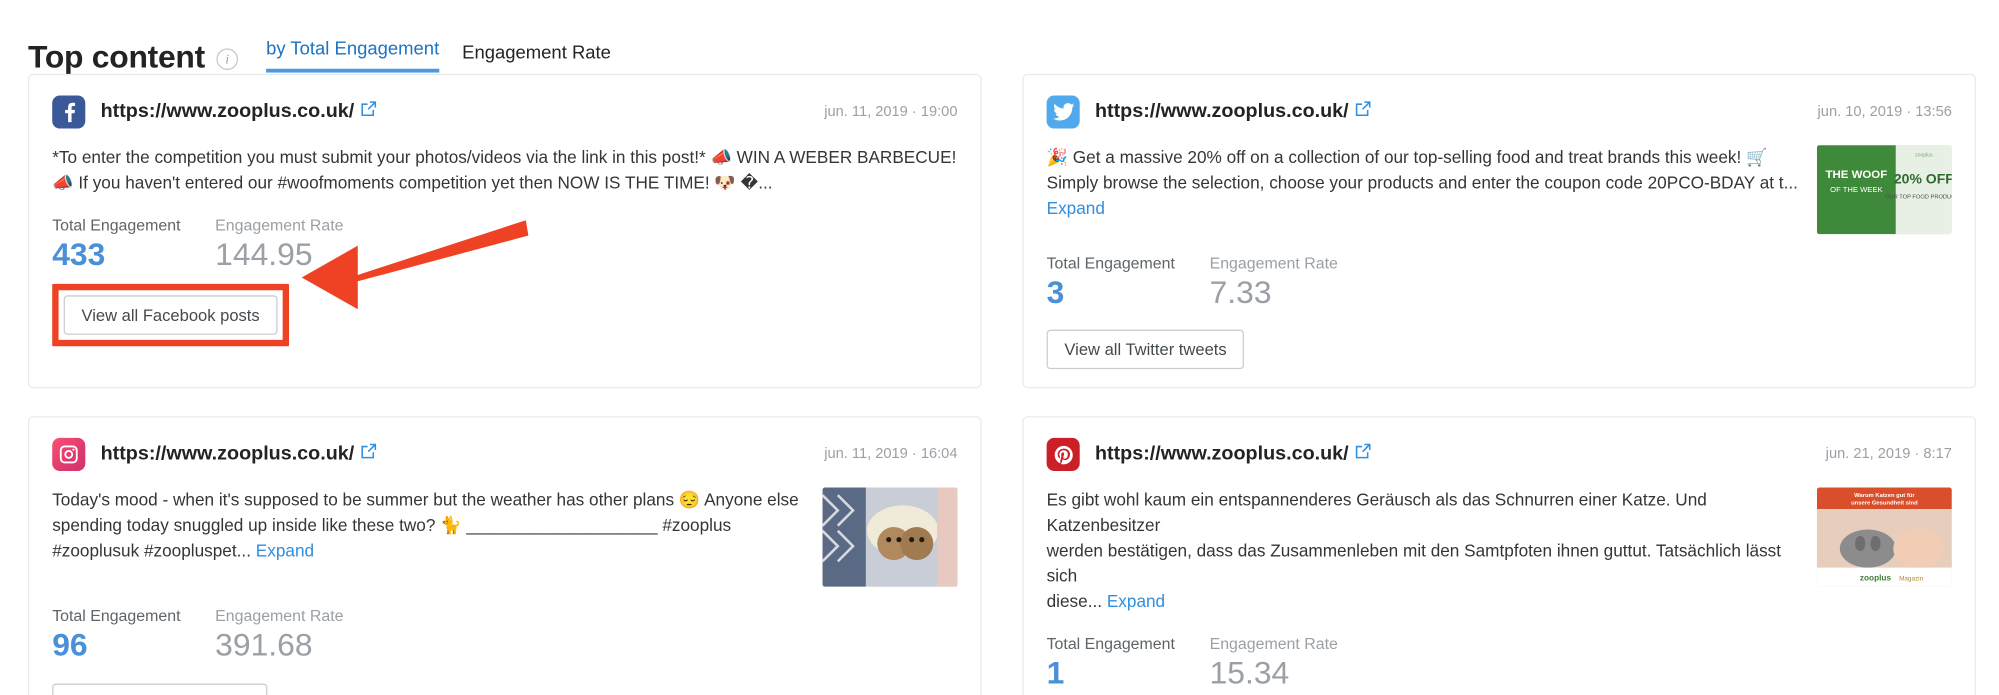 The height and width of the screenshot is (695, 1999). I want to click on button-wrap: View all Instagram posts, so click(159, 679).